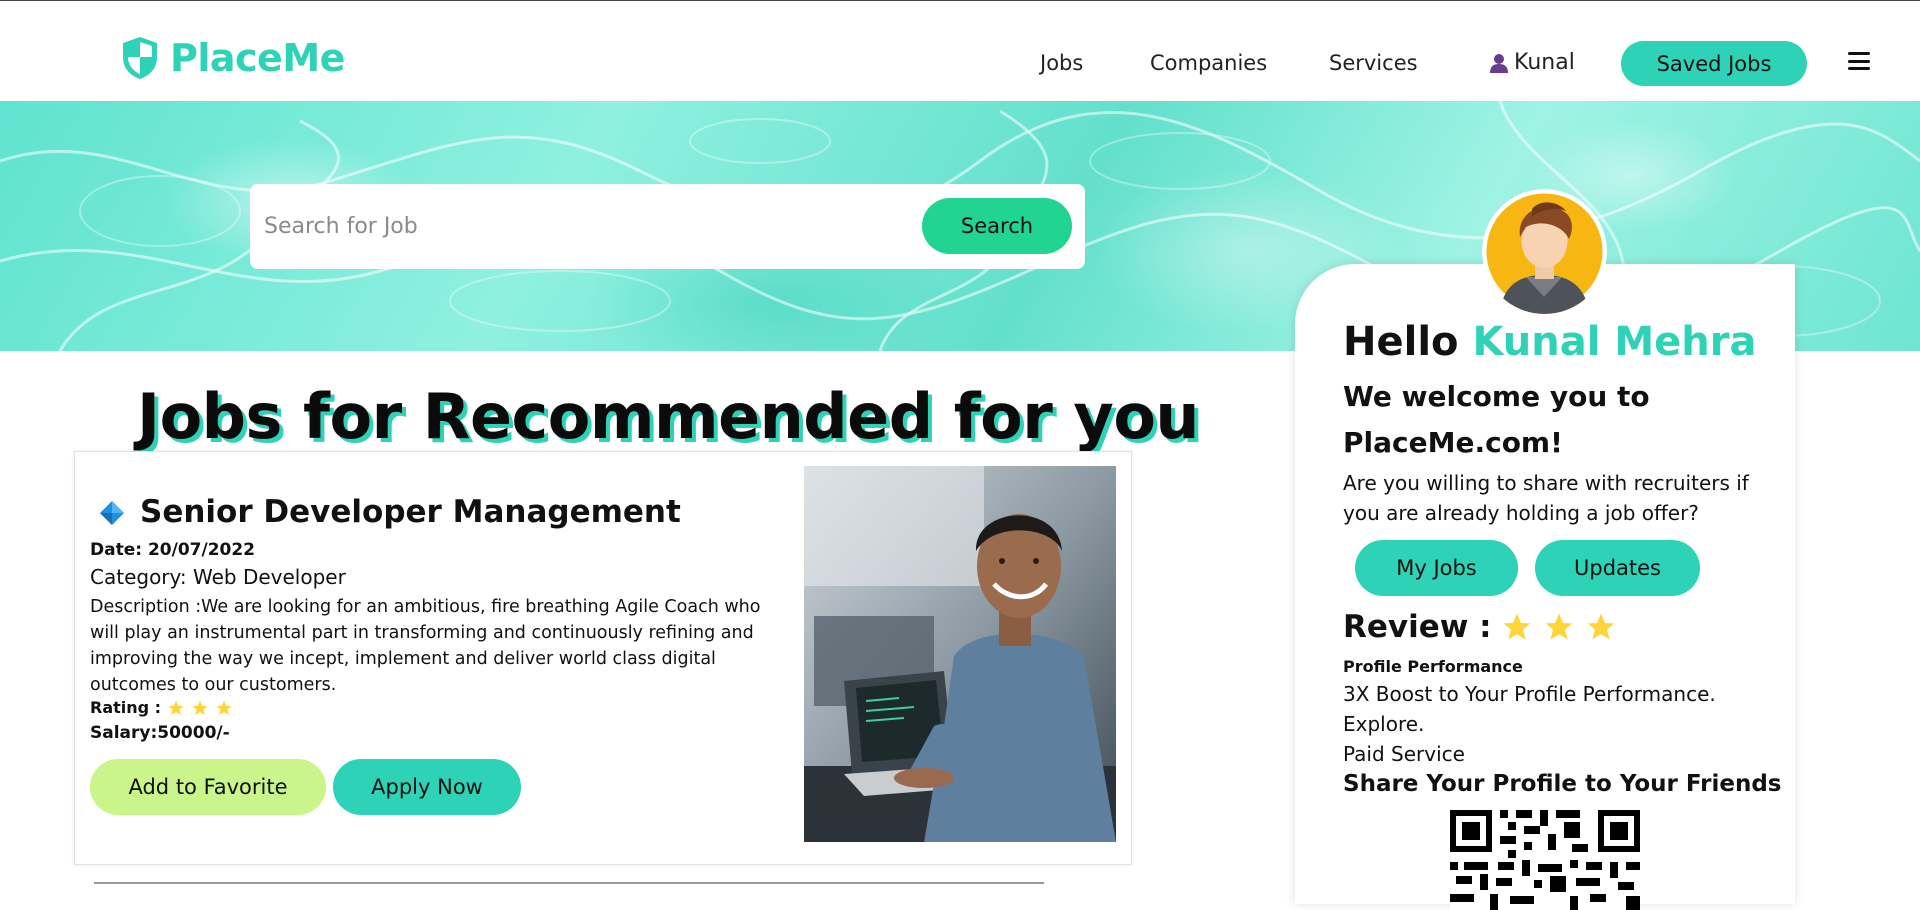  What do you see at coordinates (1545, 860) in the screenshot?
I see `qr-code` at bounding box center [1545, 860].